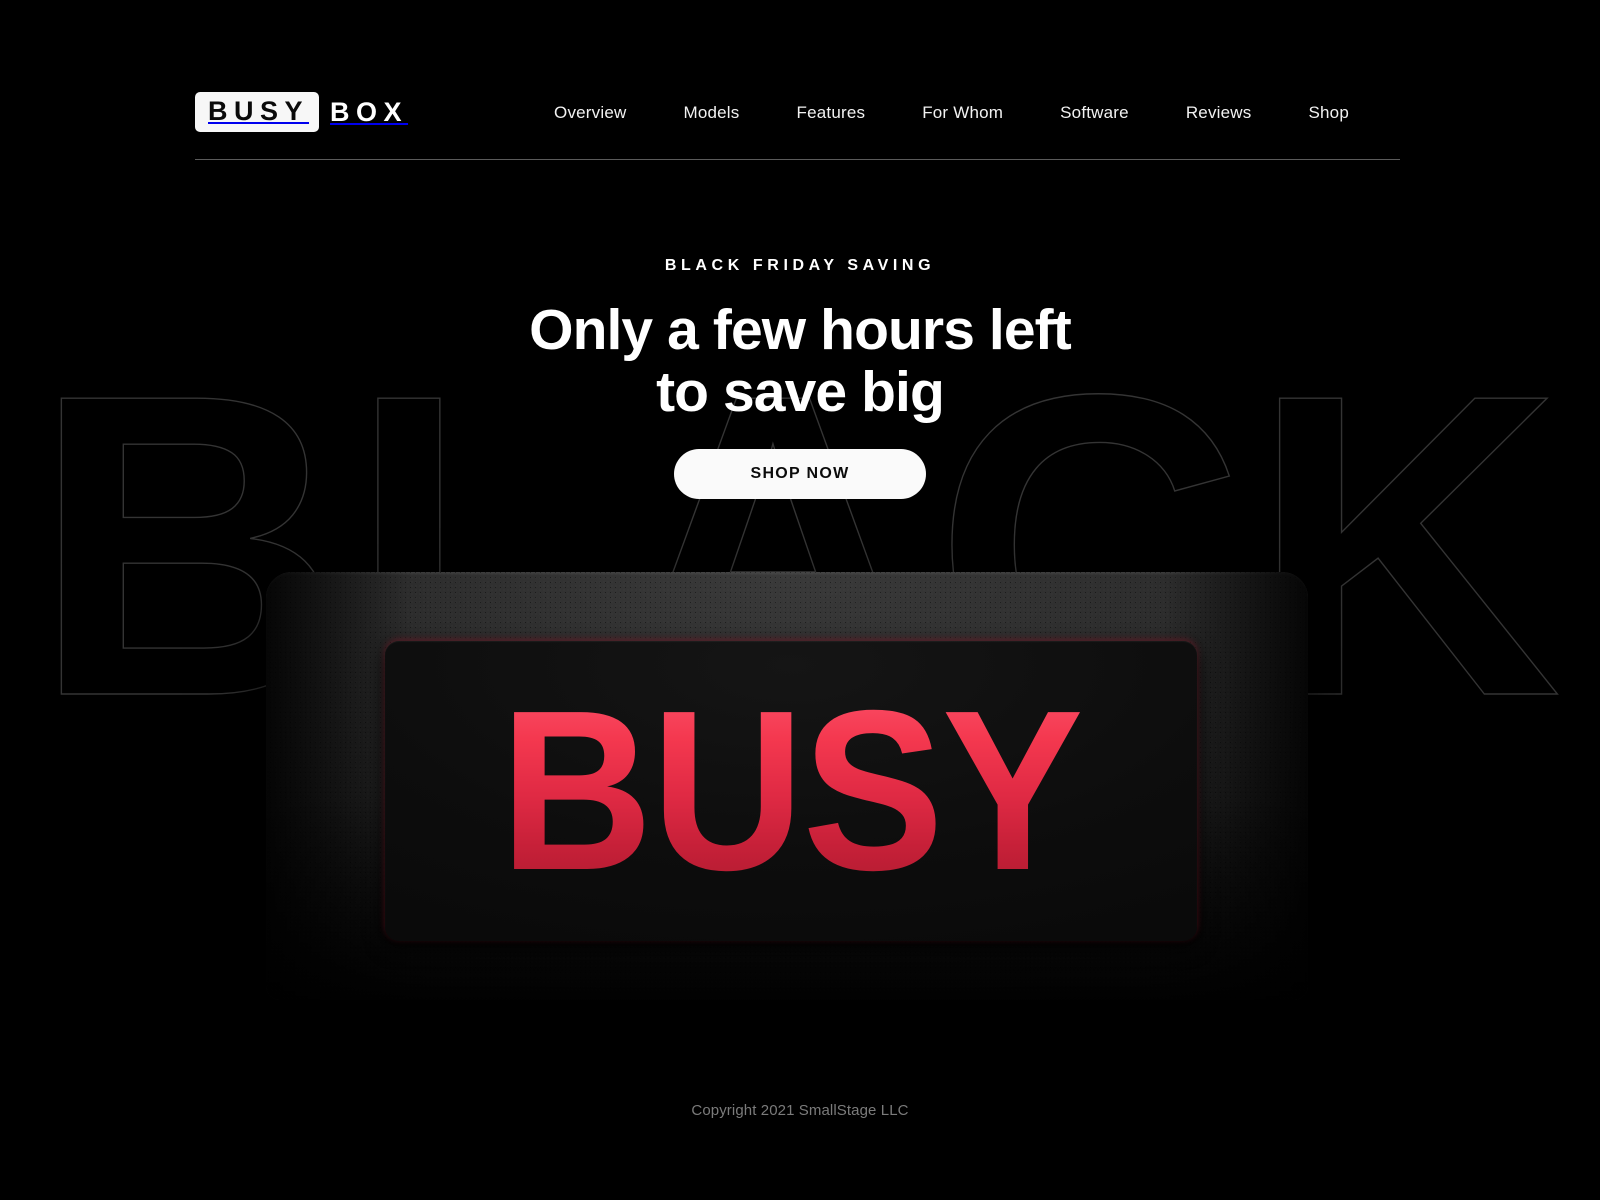 The image size is (1600, 1200). Describe the element at coordinates (1094, 112) in the screenshot. I see `nav-item-software: Software` at that location.